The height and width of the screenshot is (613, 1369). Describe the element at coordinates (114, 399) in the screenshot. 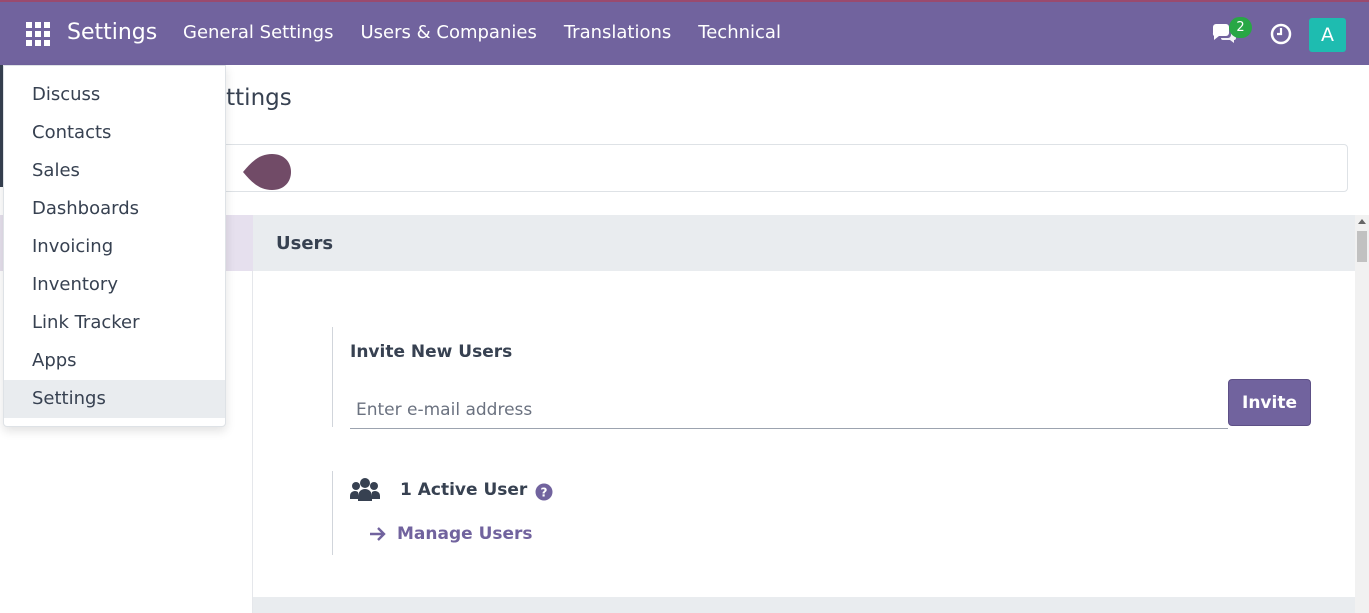

I see `app-item-settings: Settings` at that location.